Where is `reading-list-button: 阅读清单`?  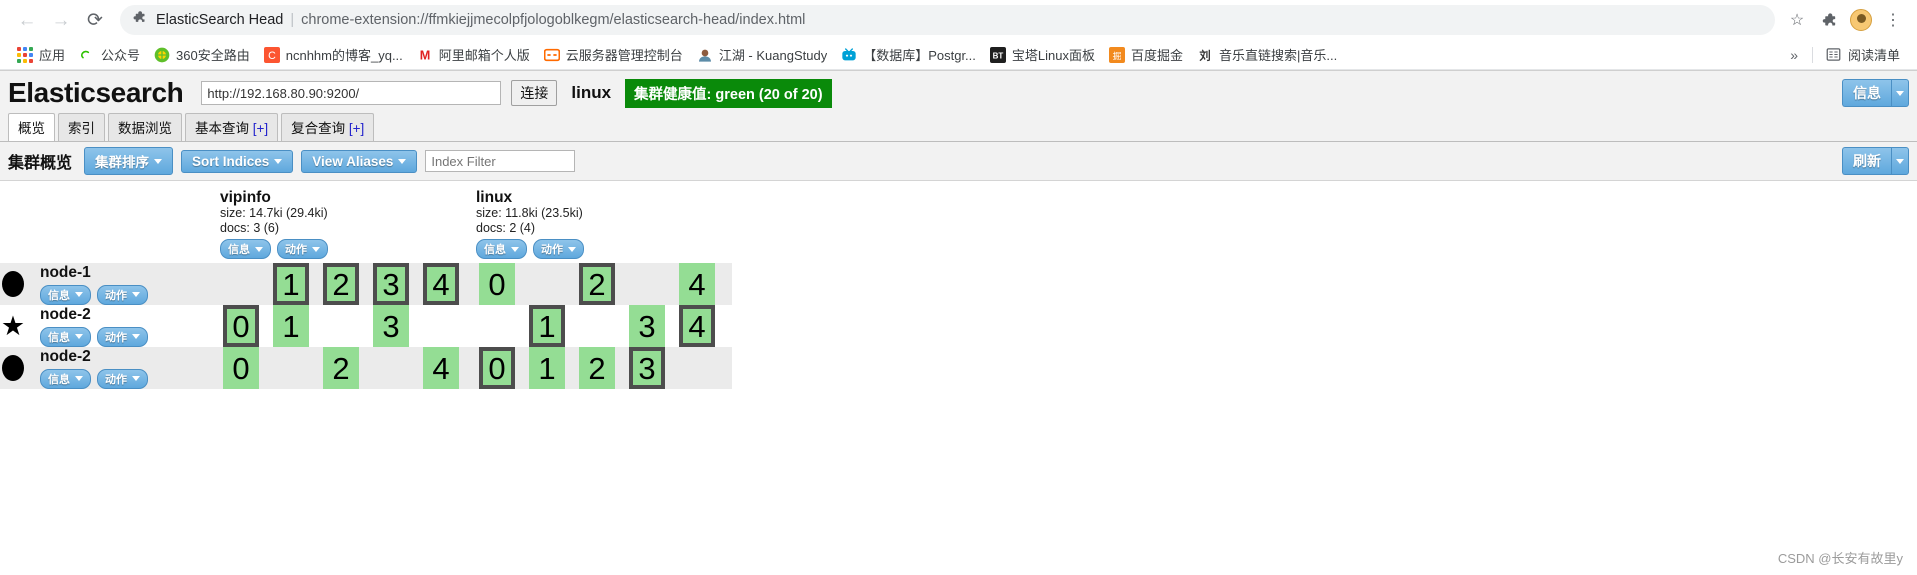 reading-list-button: 阅读清单 is located at coordinates (1863, 54).